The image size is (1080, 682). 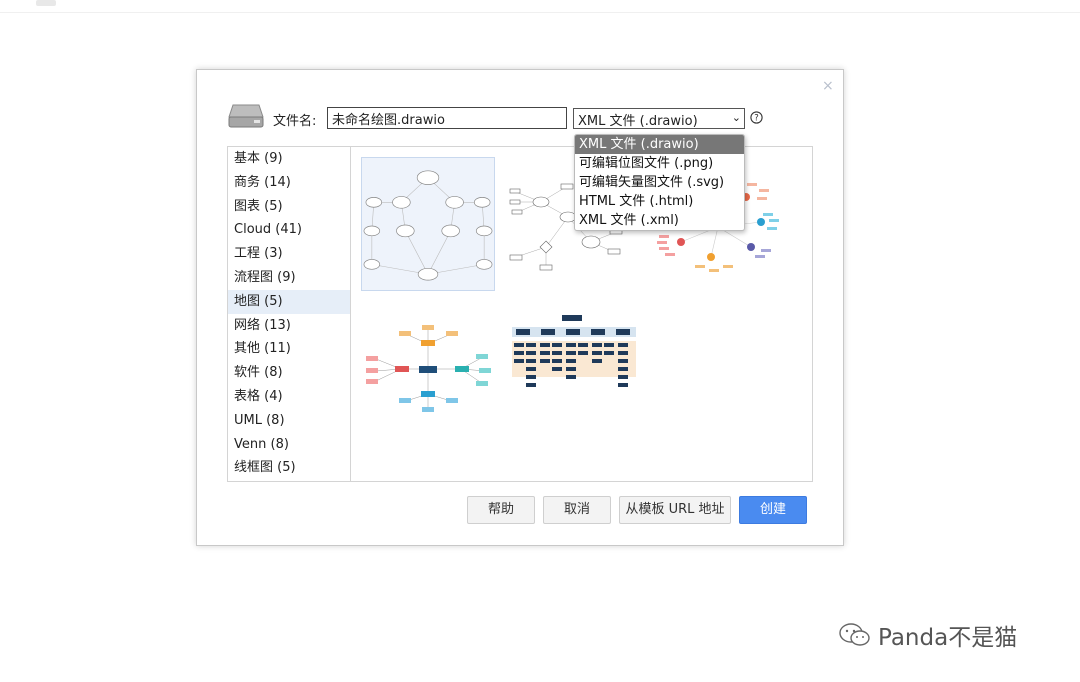 I want to click on from-template-url-button: 从模板 URL 地址, so click(x=675, y=510).